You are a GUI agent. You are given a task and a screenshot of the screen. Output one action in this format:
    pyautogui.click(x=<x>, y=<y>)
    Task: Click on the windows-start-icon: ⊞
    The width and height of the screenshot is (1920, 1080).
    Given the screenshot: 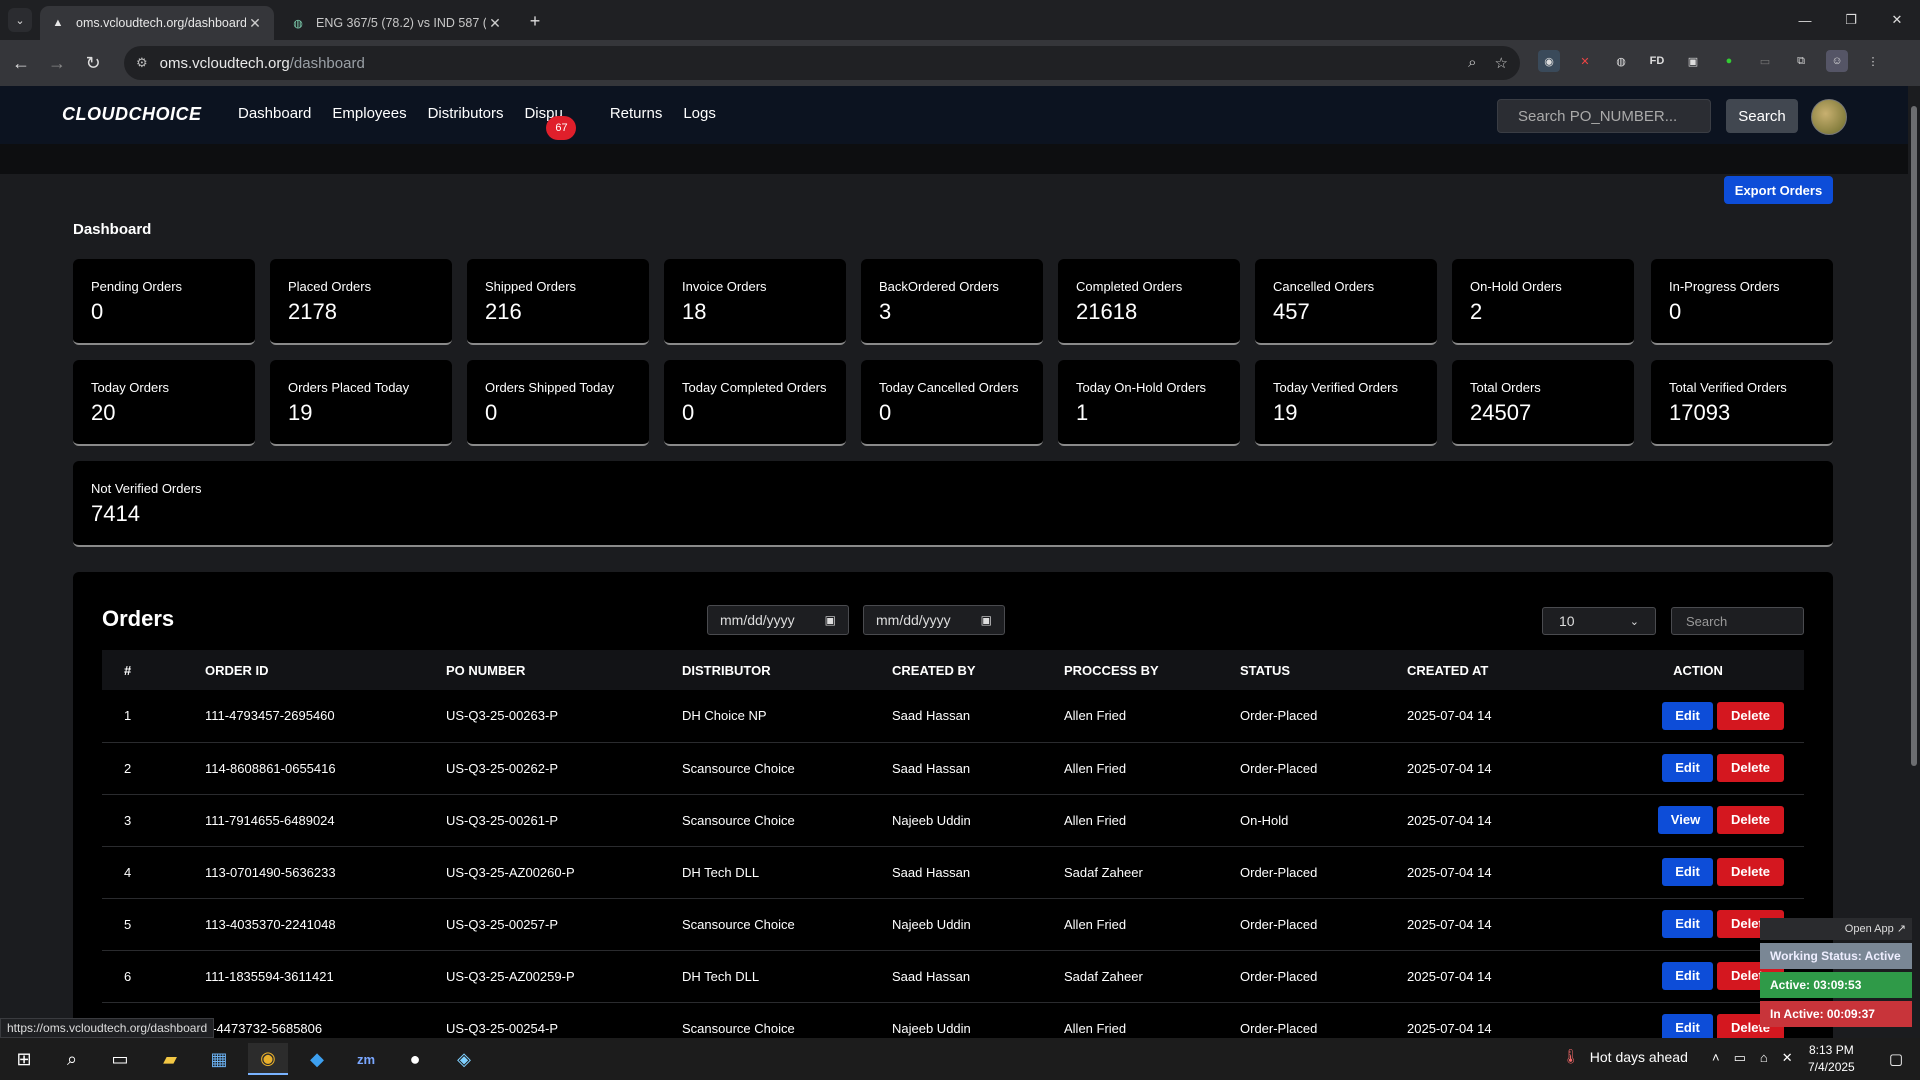 What is the action you would take?
    pyautogui.click(x=24, y=1059)
    